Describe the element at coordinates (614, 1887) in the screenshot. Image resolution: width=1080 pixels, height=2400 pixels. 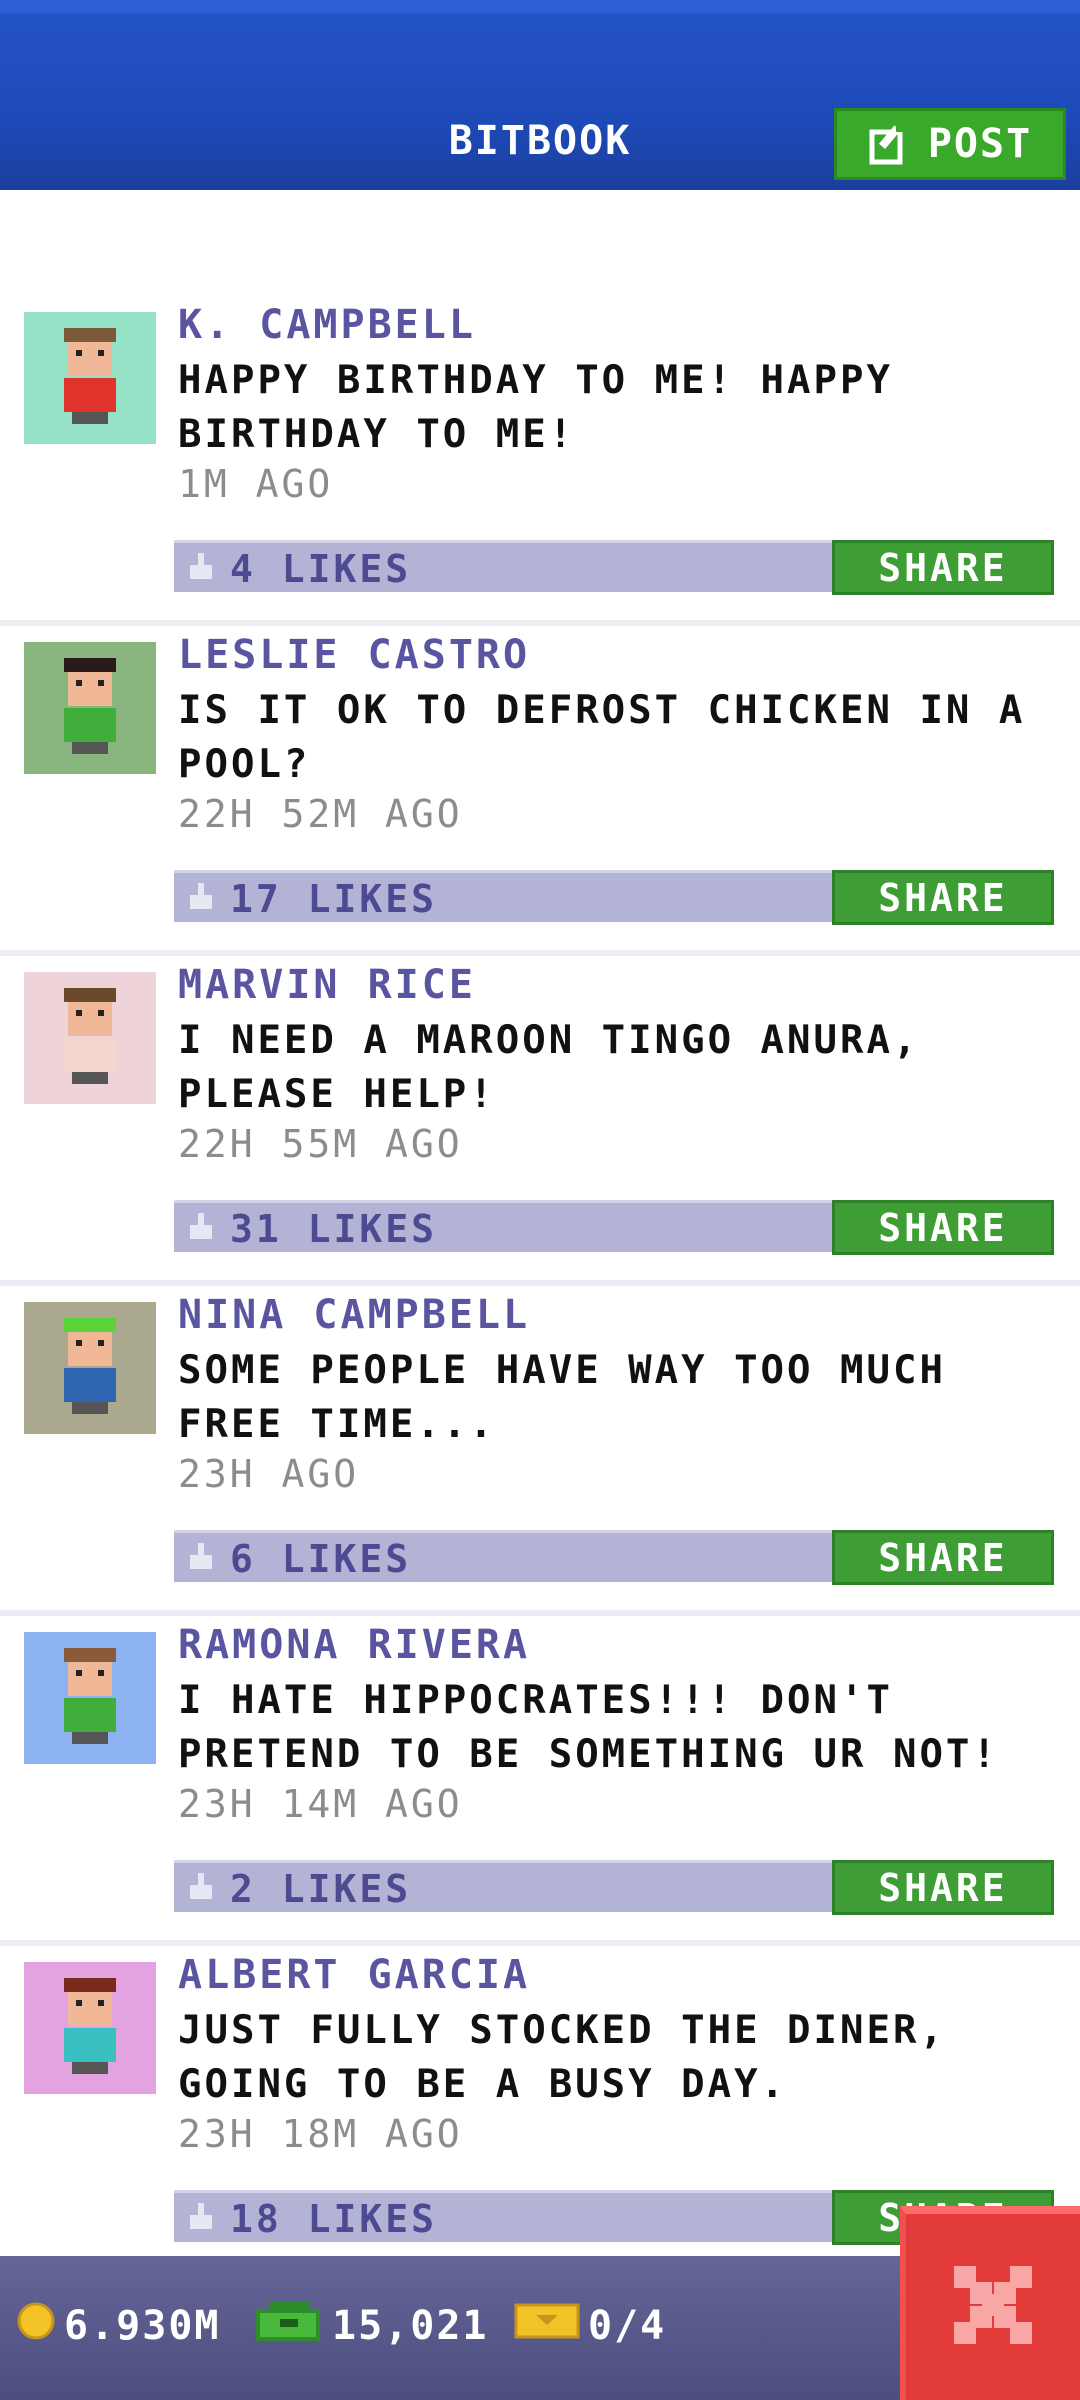
I see `likes-bar: 2 LIKES SHARE` at that location.